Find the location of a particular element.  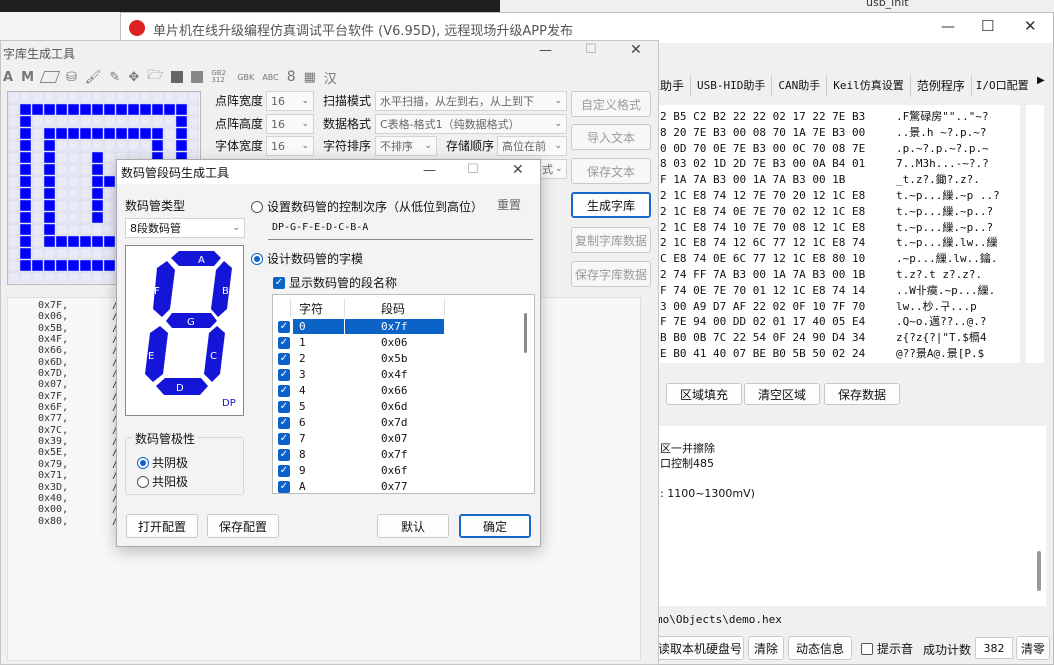

copy-font-data-button: 复制字库数据 is located at coordinates (611, 240).